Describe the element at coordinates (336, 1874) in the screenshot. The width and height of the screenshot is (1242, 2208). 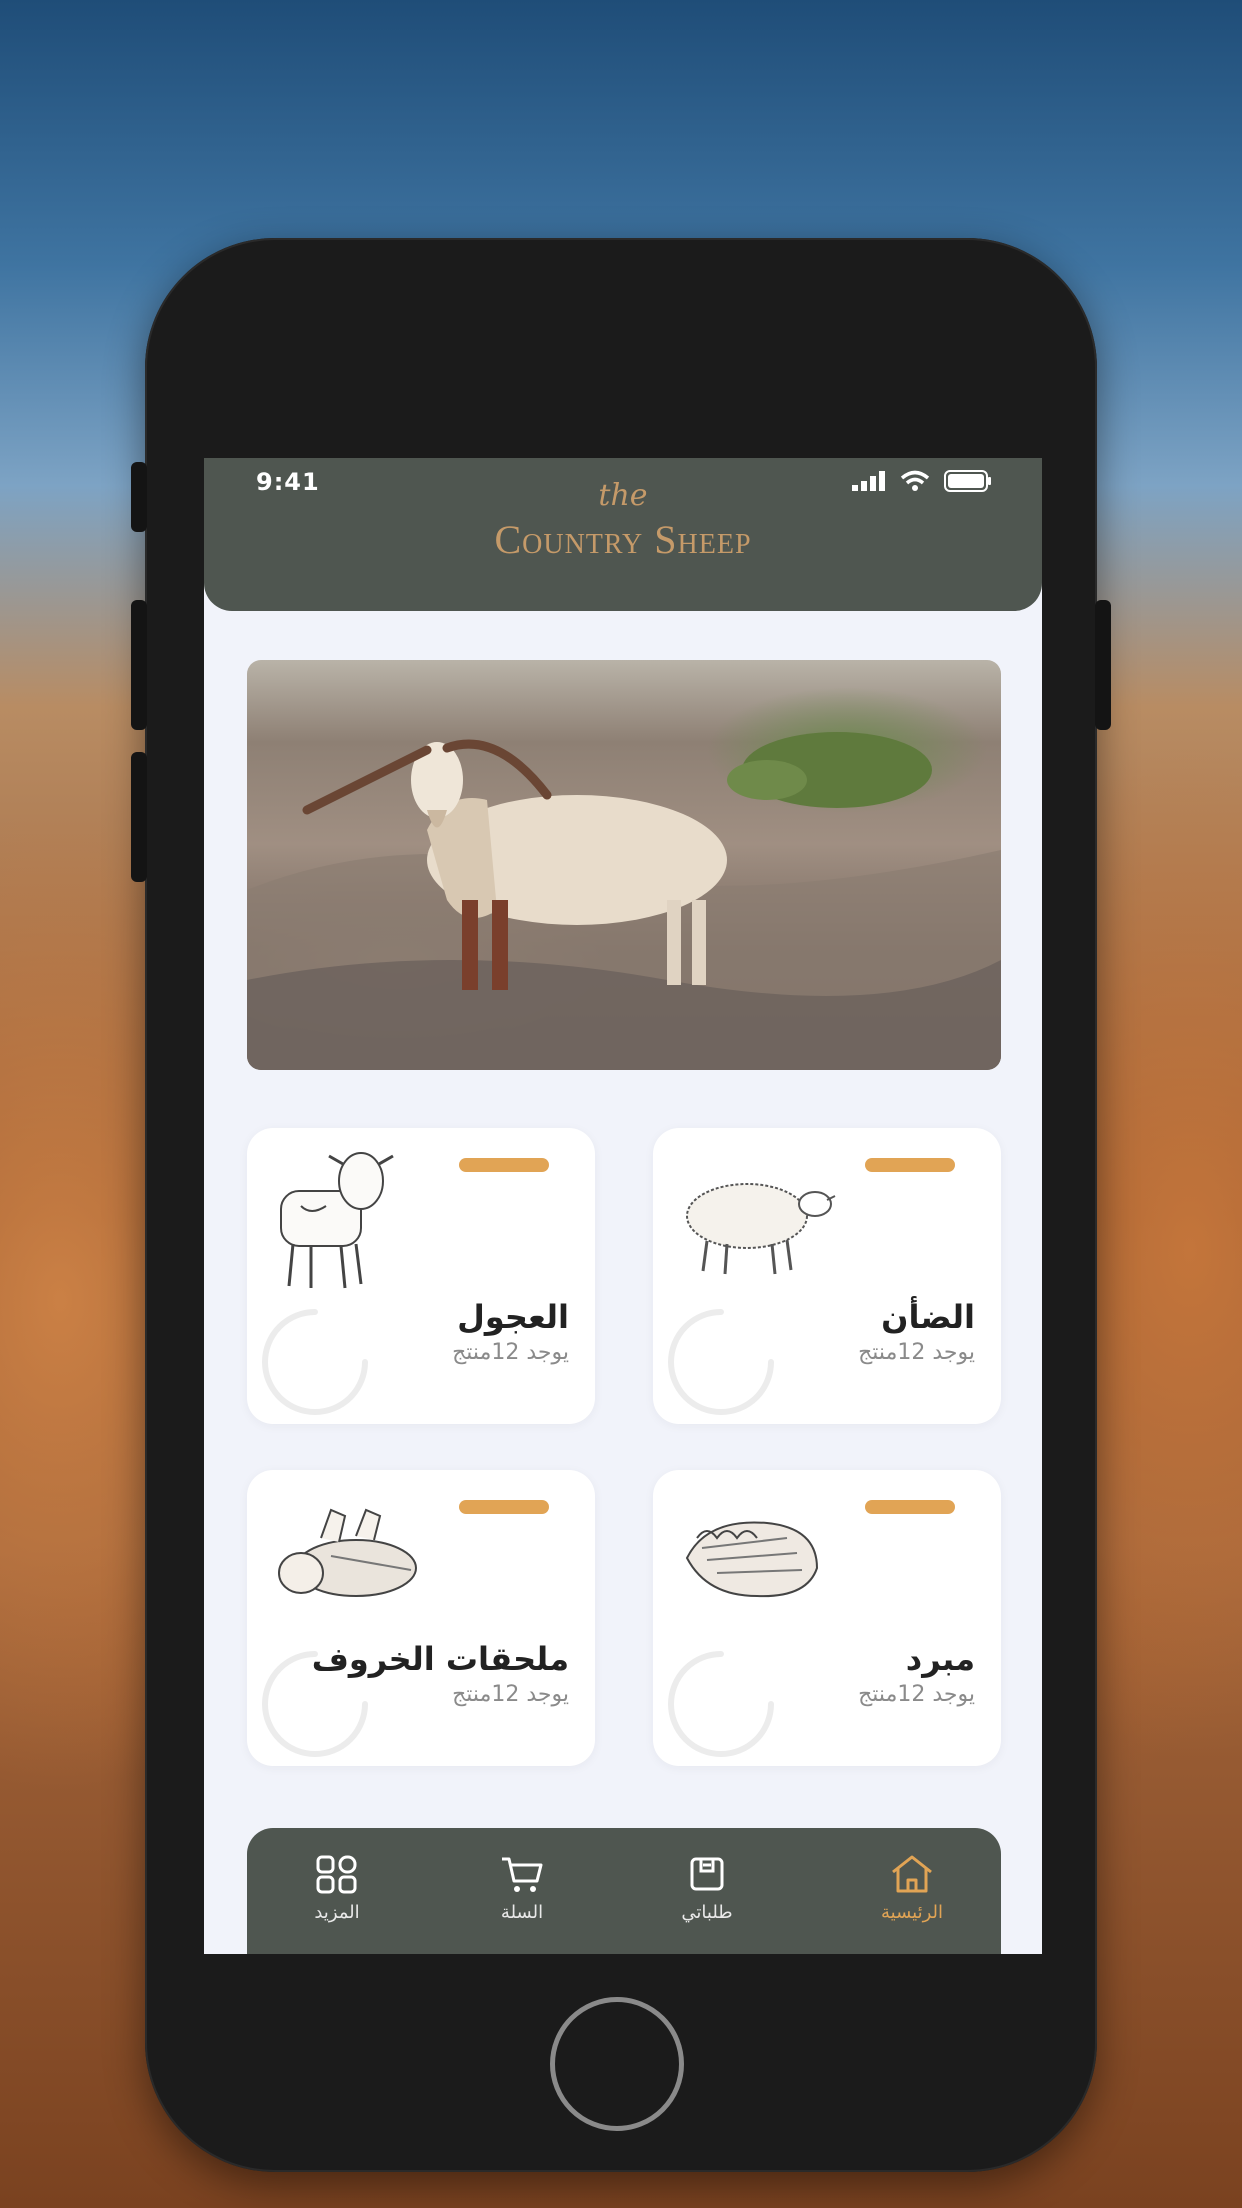
I see `grid-more-icon` at that location.